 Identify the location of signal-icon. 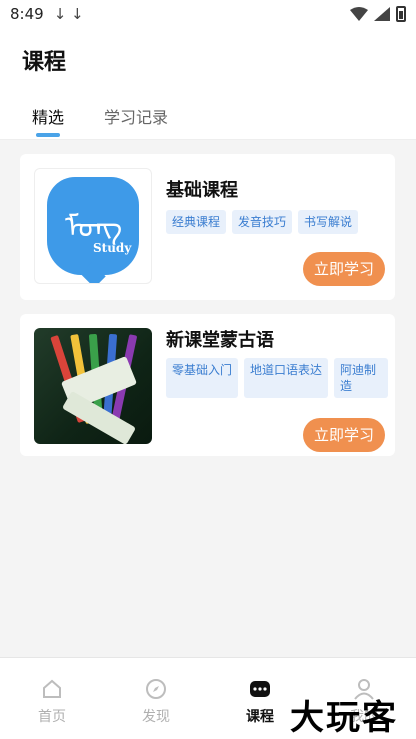
(382, 14).